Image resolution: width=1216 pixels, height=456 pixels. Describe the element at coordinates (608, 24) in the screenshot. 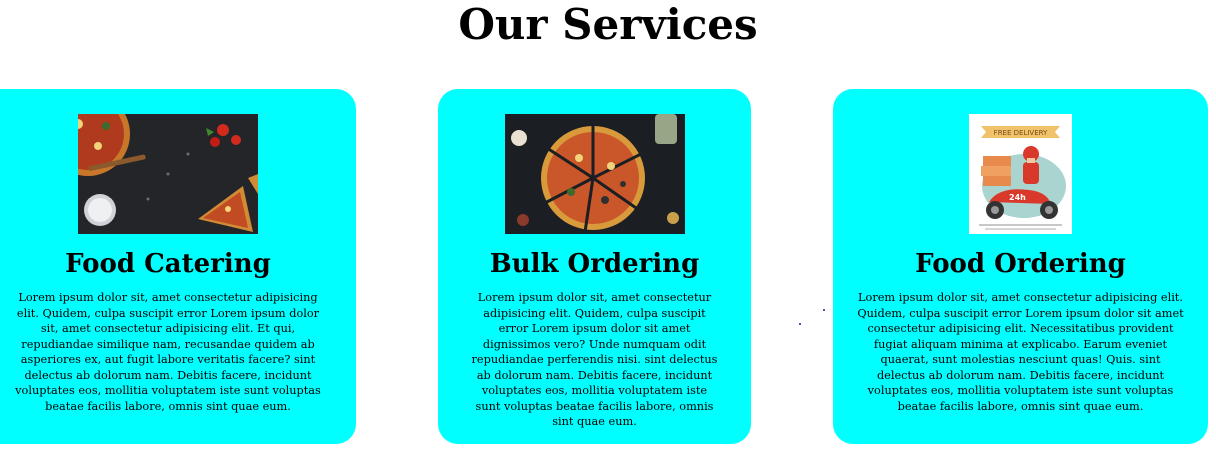

I see `page-title: Our Services` at that location.